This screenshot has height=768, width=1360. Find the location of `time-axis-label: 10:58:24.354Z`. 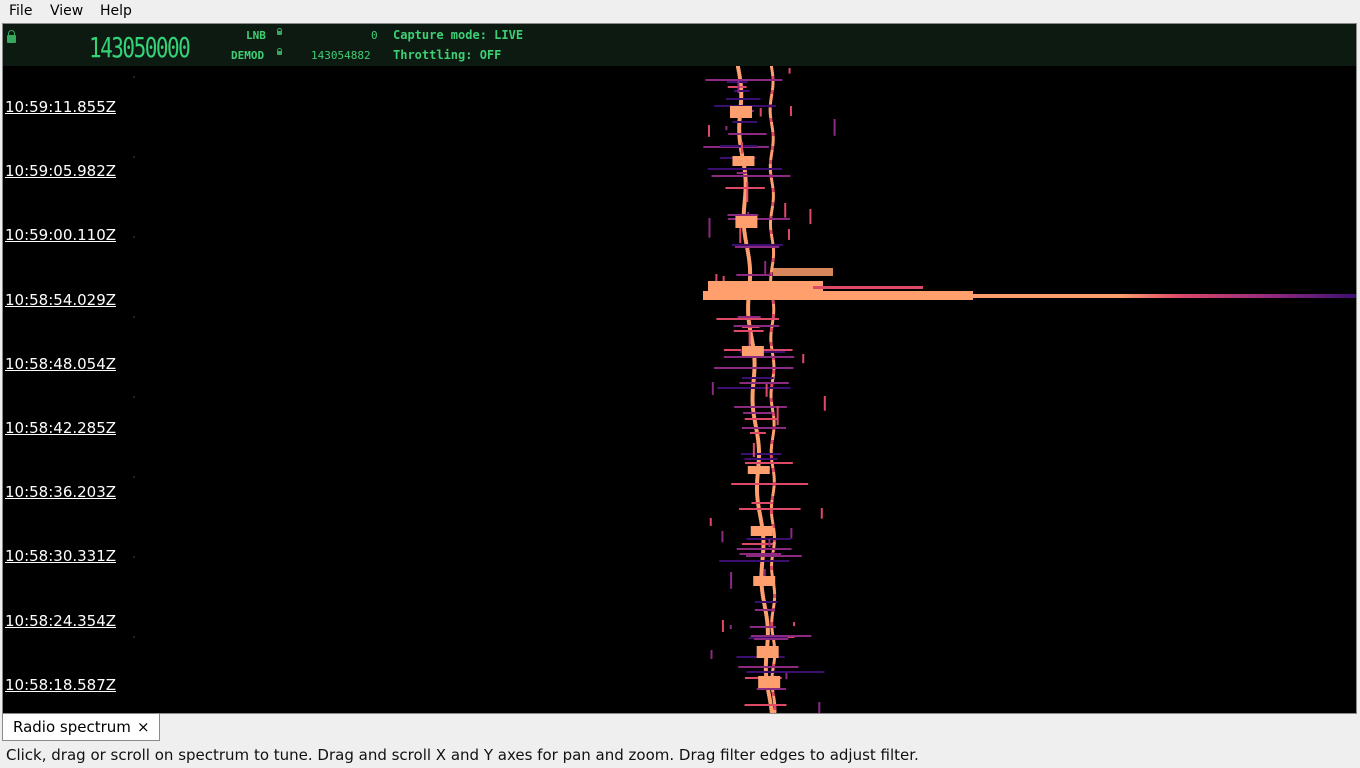

time-axis-label: 10:58:24.354Z is located at coordinates (60, 621).